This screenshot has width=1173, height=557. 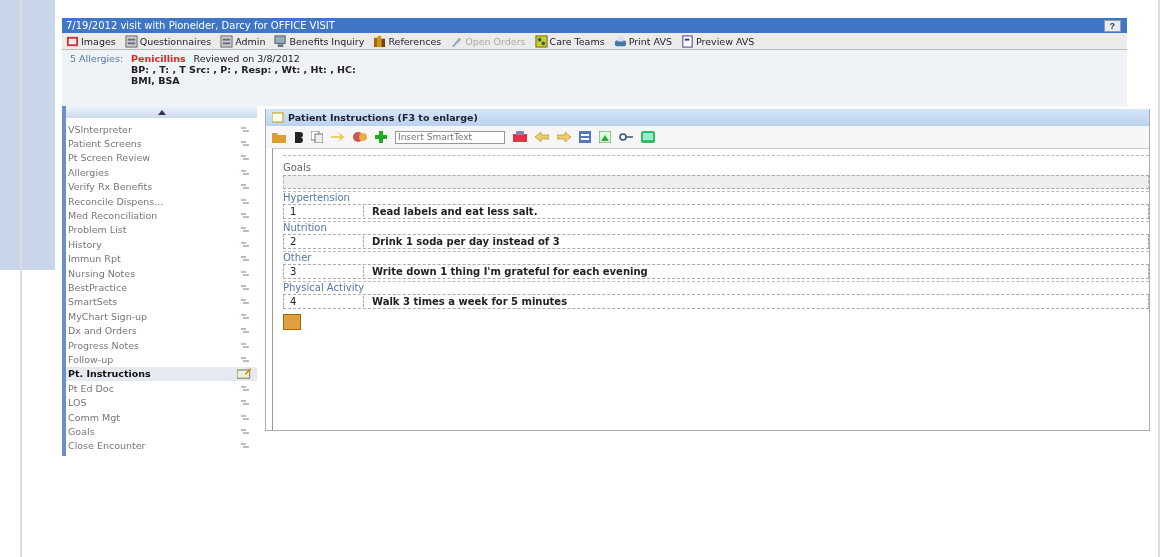 What do you see at coordinates (97, 76) in the screenshot?
I see `allergies-link: 5 Allergies:` at bounding box center [97, 76].